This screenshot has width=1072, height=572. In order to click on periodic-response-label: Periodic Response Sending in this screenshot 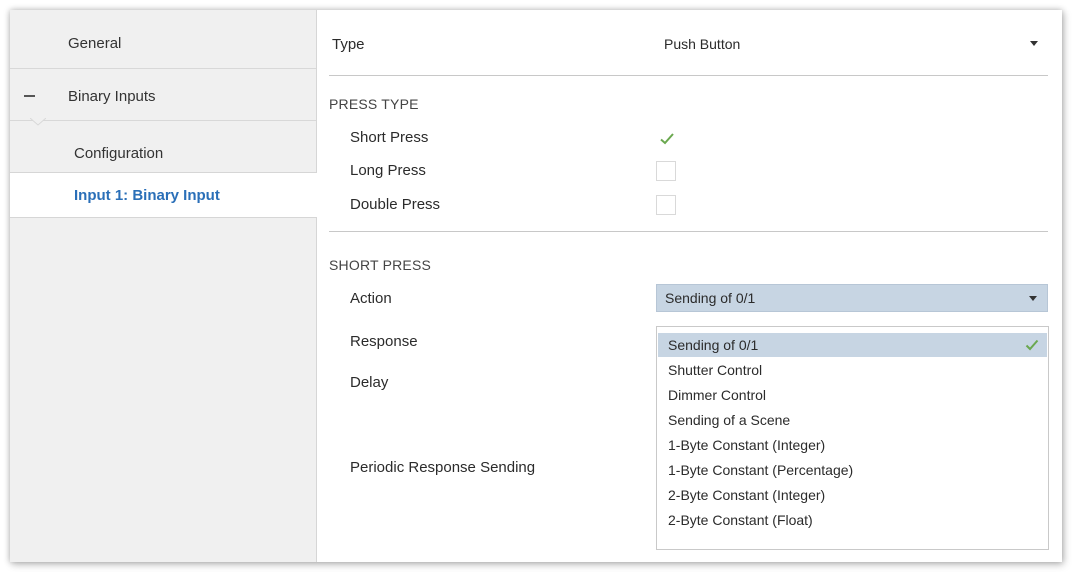, I will do `click(443, 467)`.